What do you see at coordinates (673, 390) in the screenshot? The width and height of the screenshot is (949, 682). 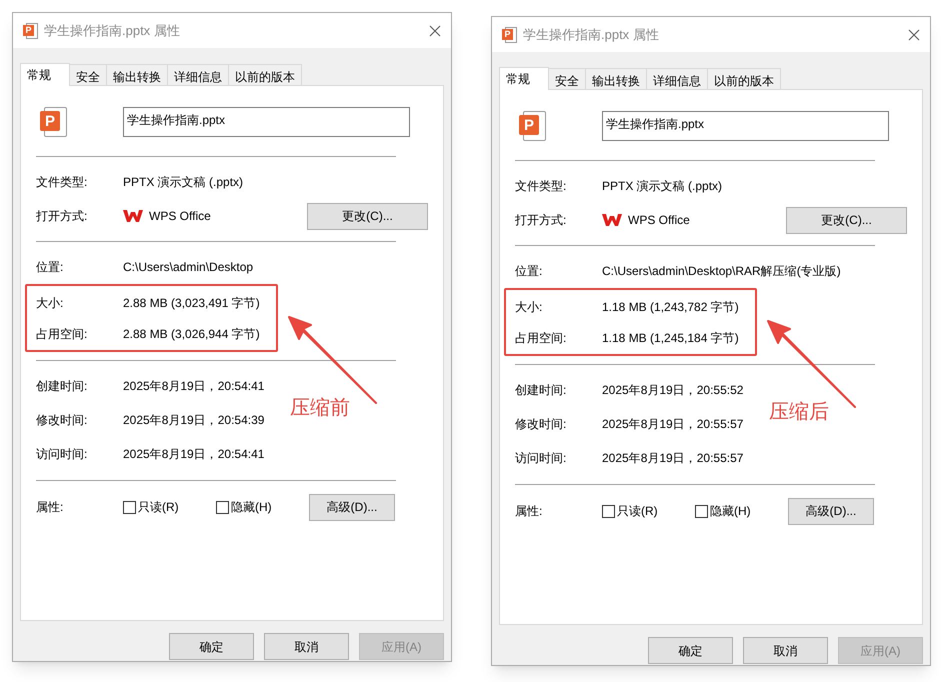 I see `field-value: 2025年8月19日，20:55:52` at bounding box center [673, 390].